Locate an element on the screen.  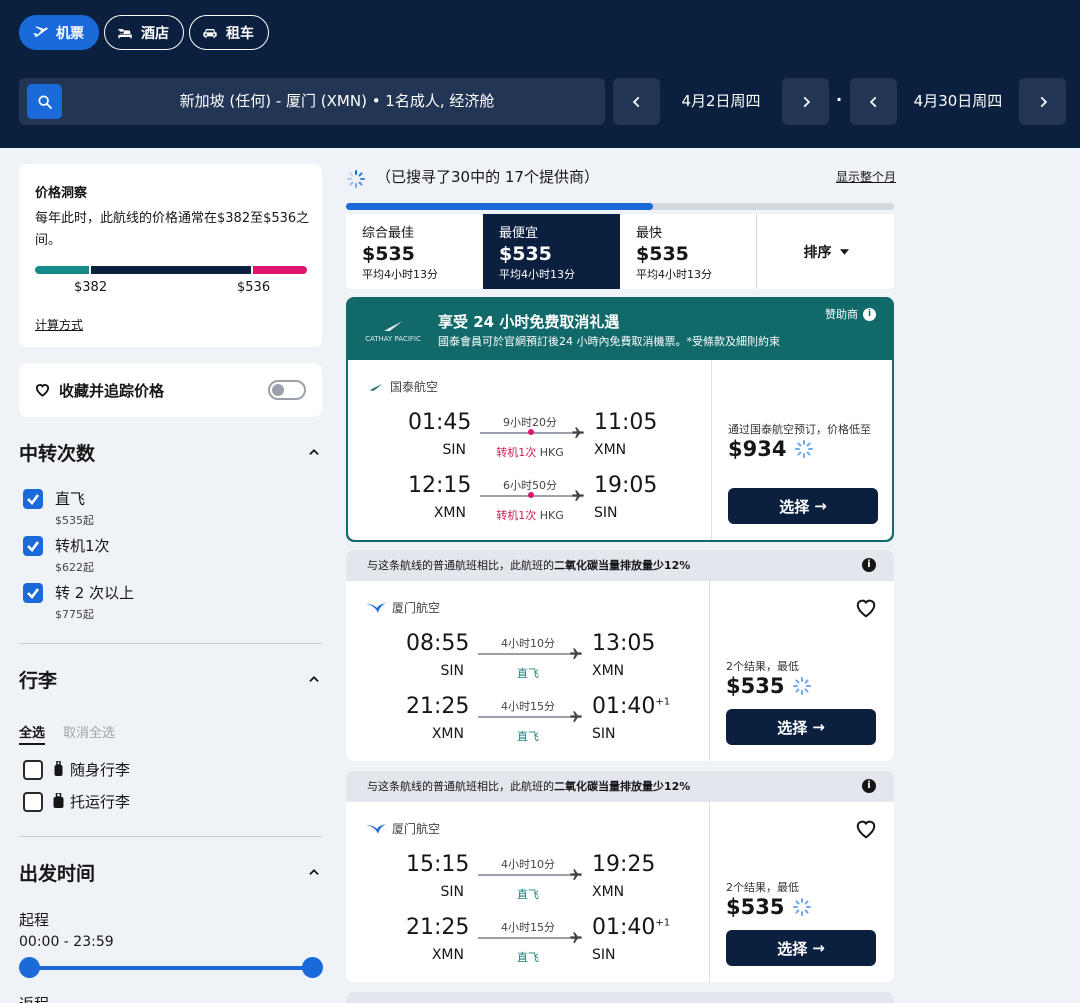
checkmark-icon is located at coordinates (33, 546).